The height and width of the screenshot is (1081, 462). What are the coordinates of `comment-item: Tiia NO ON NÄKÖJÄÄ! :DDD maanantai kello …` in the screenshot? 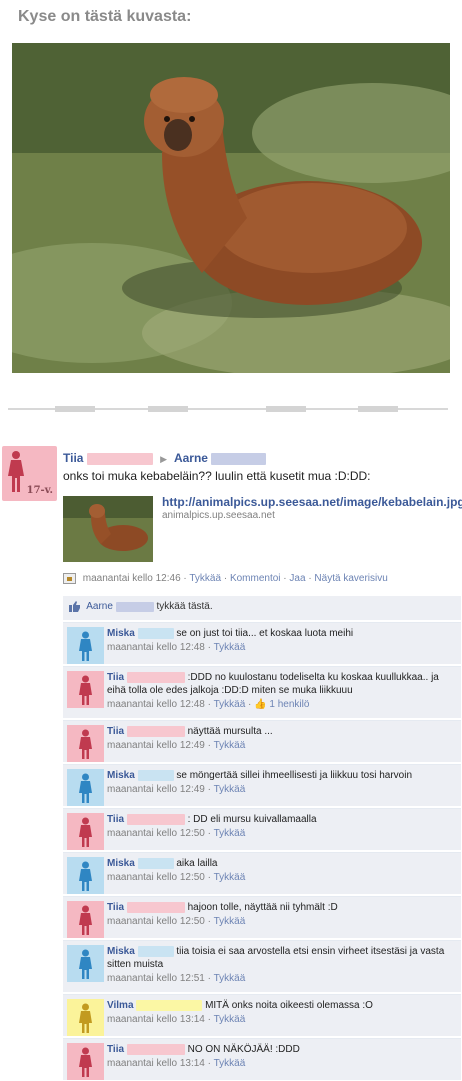 It's located at (262, 1059).